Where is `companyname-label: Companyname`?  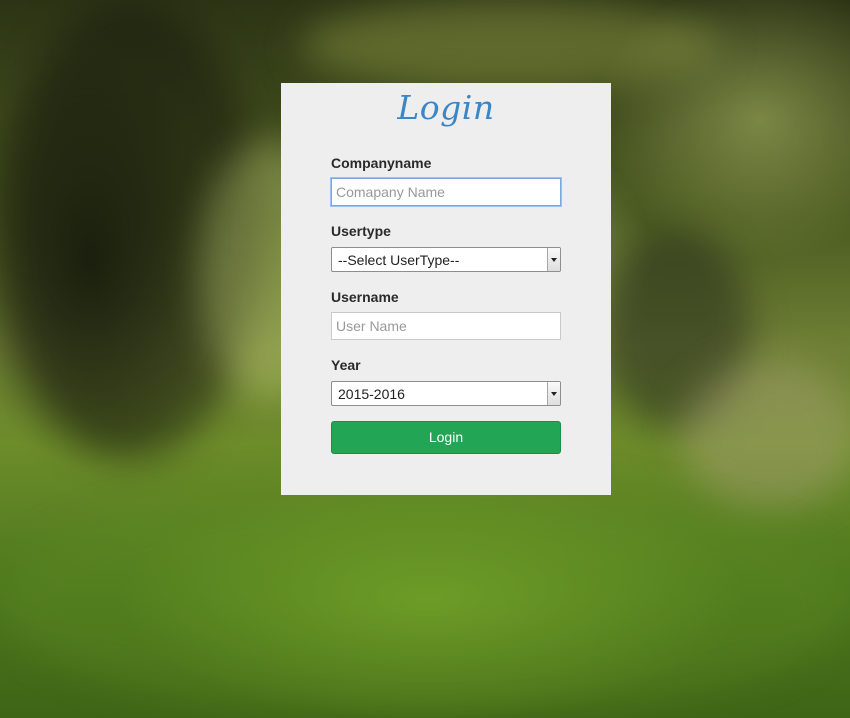
companyname-label: Companyname is located at coordinates (381, 163).